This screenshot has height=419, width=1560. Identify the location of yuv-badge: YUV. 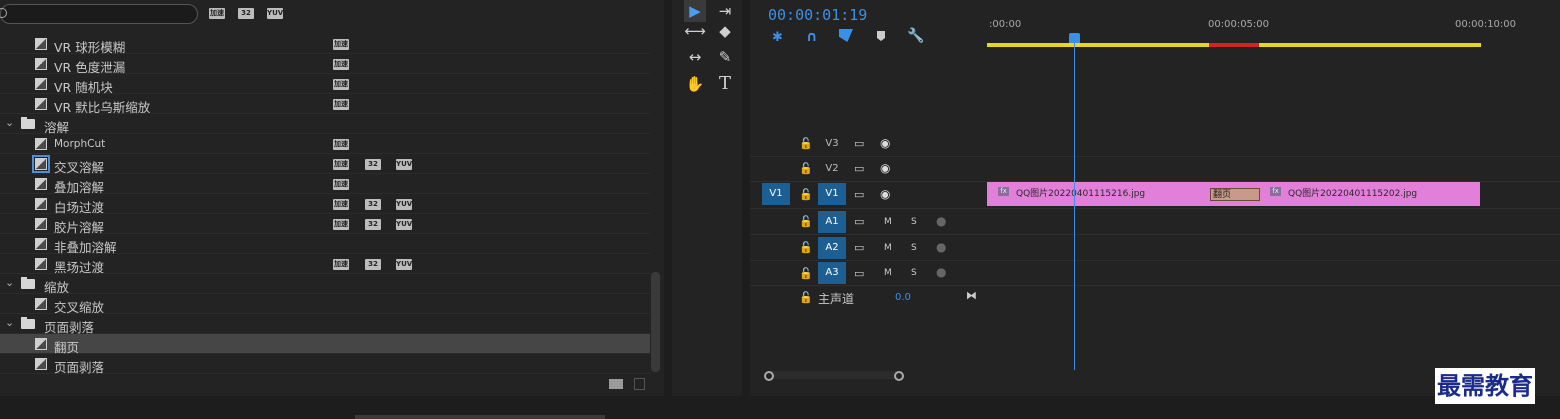
(404, 264).